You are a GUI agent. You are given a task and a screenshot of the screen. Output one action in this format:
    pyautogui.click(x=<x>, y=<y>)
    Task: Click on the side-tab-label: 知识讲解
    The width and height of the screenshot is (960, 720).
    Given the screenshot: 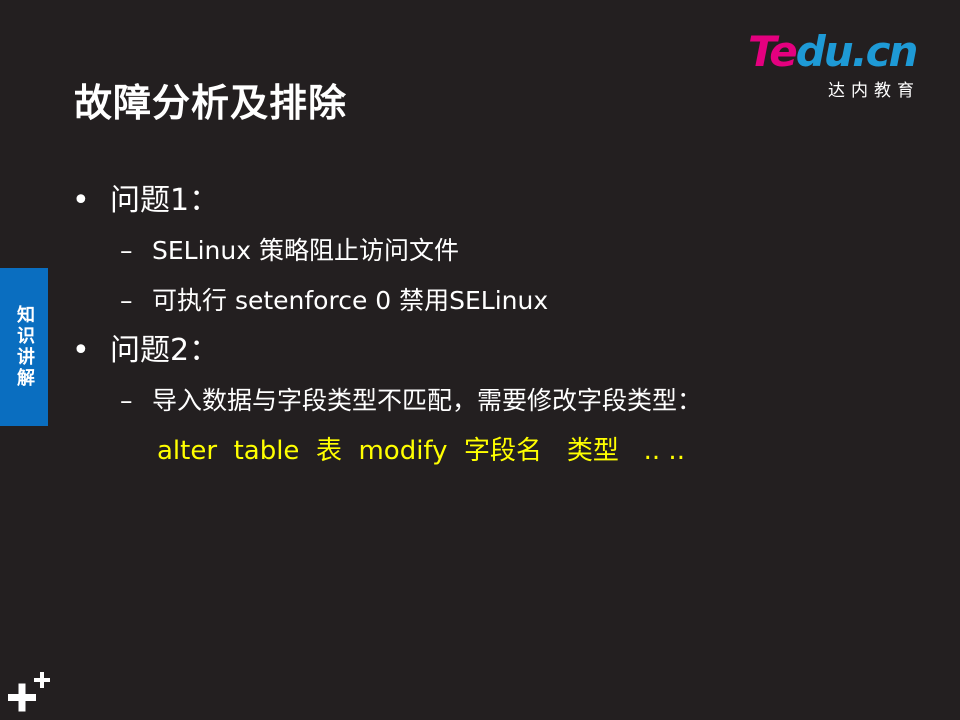 What is the action you would take?
    pyautogui.click(x=24, y=347)
    